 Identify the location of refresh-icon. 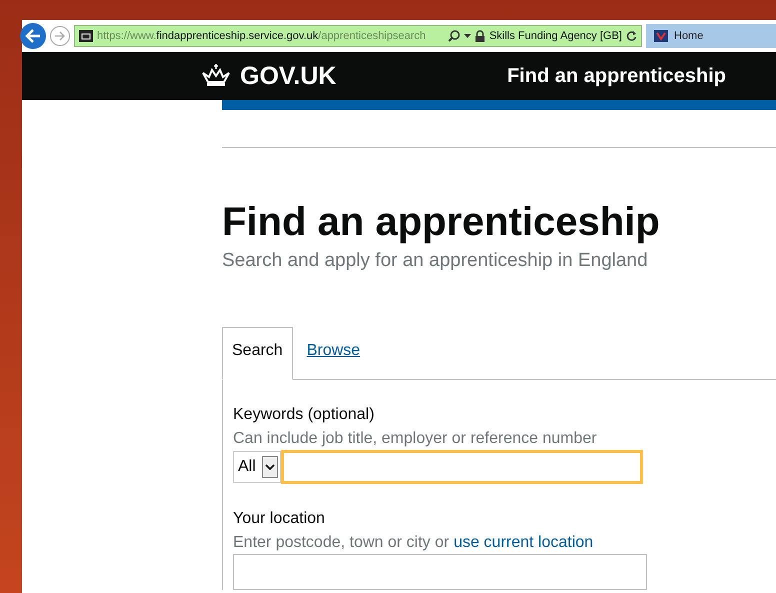
(631, 36).